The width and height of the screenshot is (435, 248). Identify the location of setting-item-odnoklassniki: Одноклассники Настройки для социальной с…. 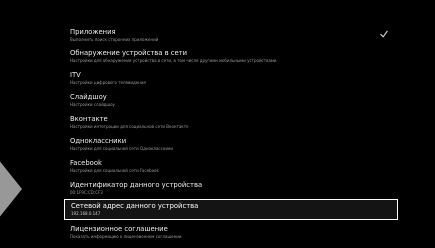
(231, 145).